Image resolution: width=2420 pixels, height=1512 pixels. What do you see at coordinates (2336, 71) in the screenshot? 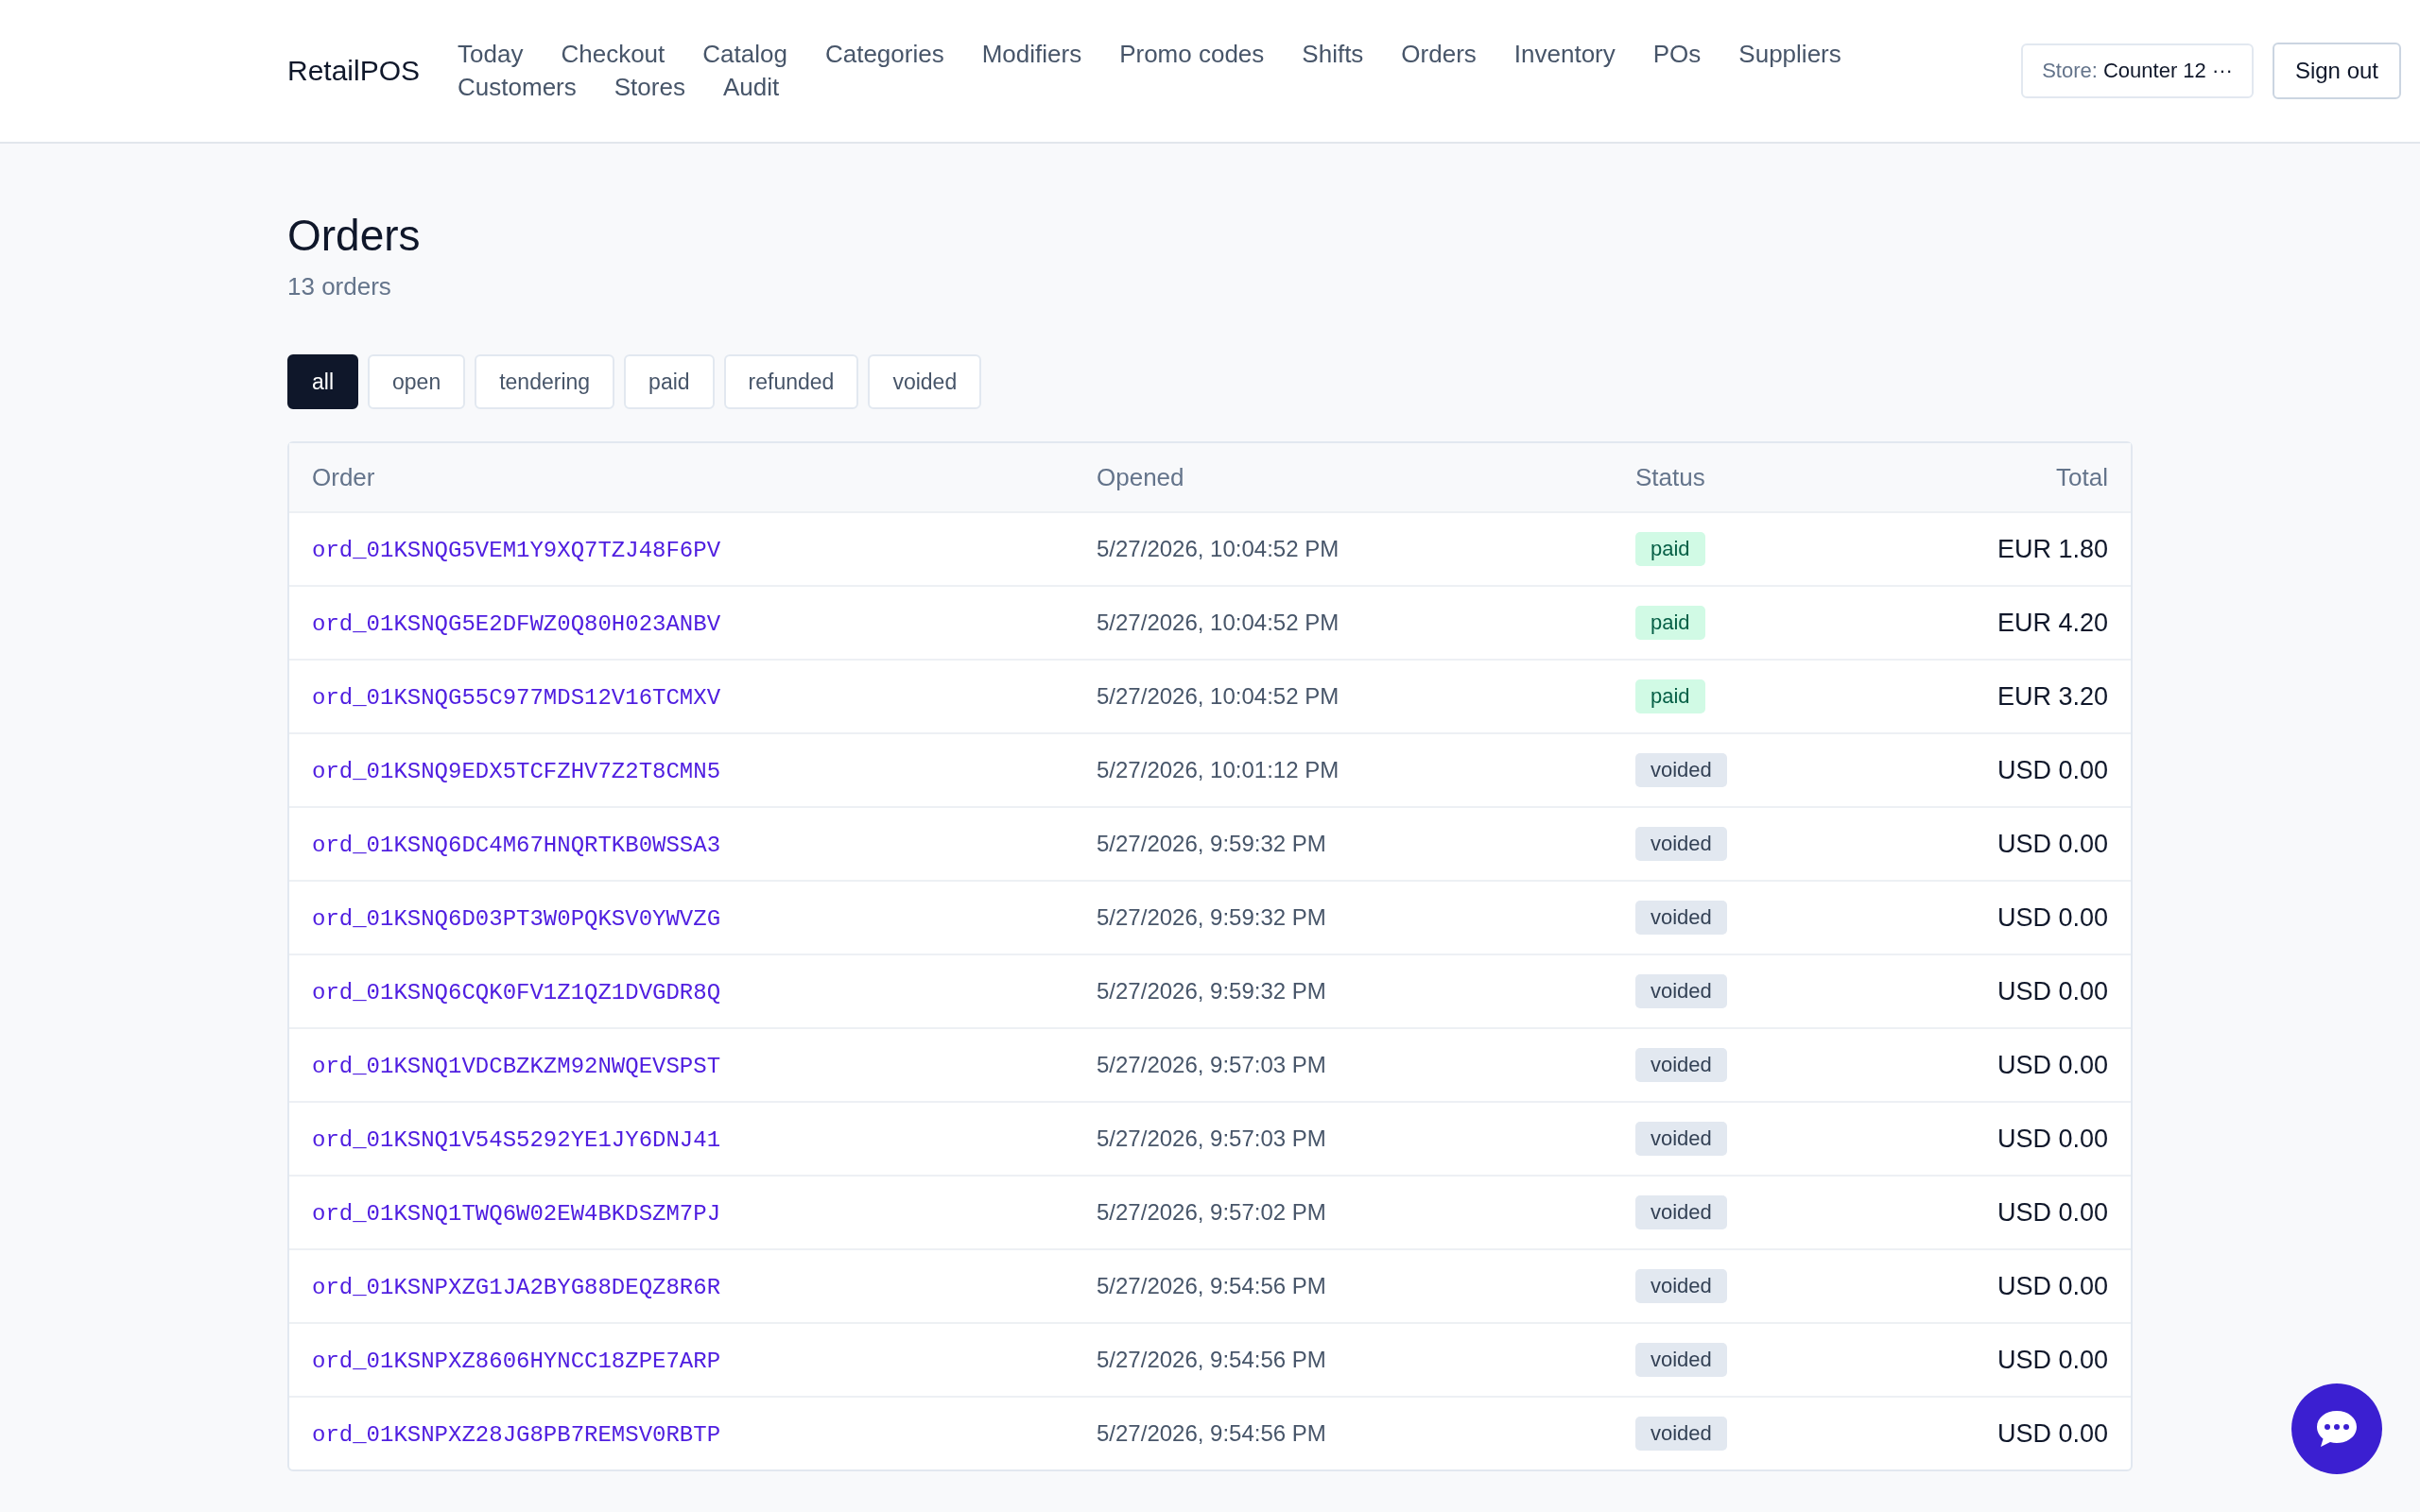
I see `sign-out-button: Sign out` at bounding box center [2336, 71].